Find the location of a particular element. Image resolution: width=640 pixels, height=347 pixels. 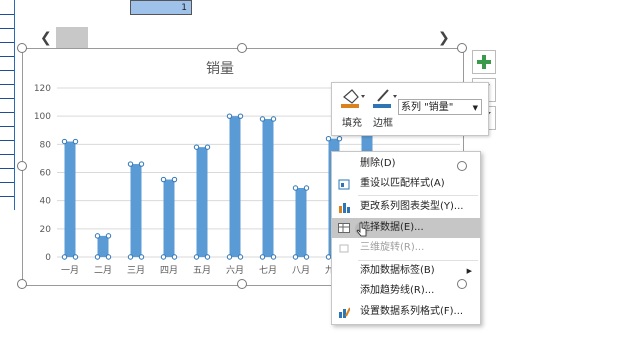

x-tick-label: 八月 is located at coordinates (301, 270).